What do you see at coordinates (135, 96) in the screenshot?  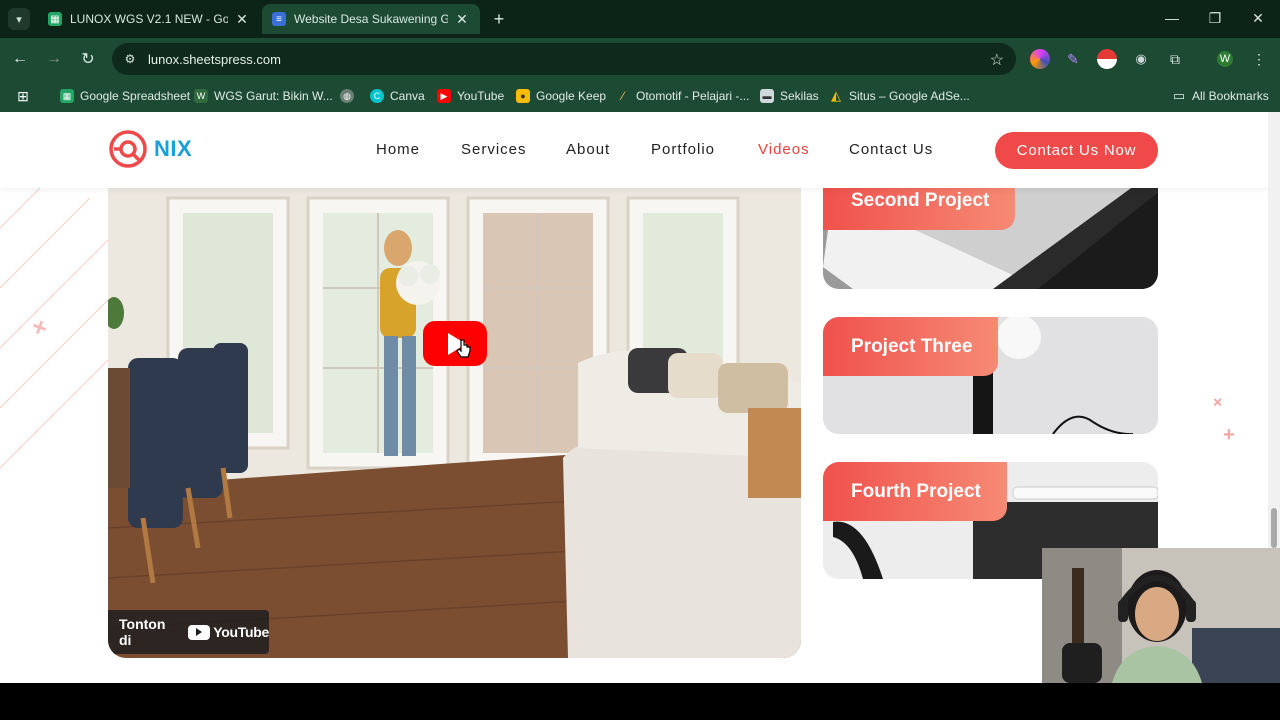 I see `bookmark-label: Google Spreadsheet` at bounding box center [135, 96].